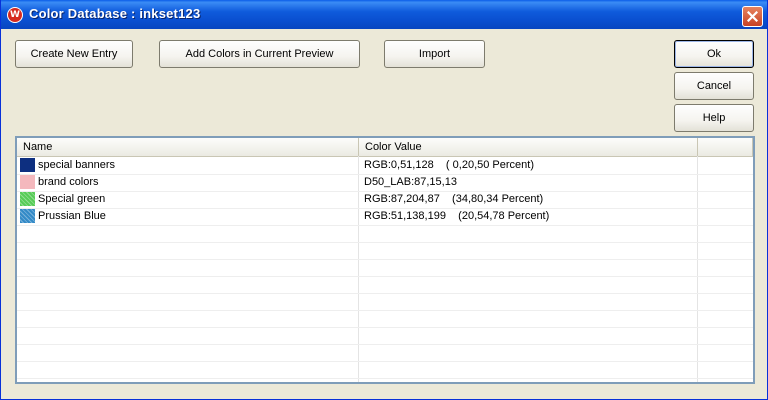  What do you see at coordinates (384, 14) in the screenshot?
I see `title-bar: W Color Database : inkset123` at bounding box center [384, 14].